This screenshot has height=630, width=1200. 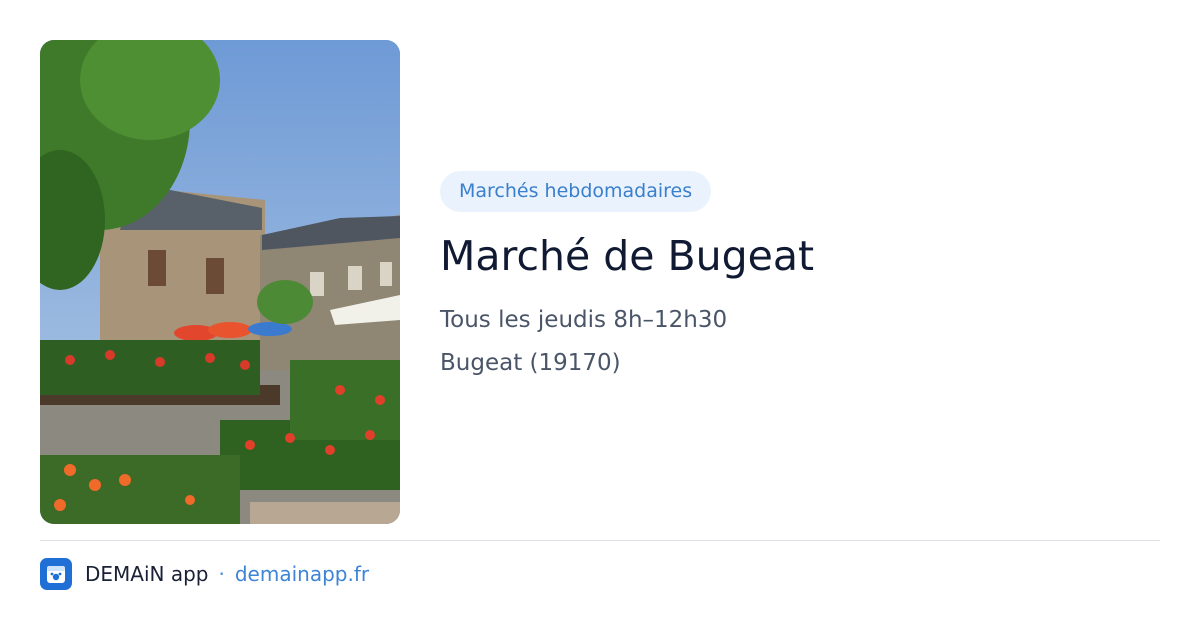 What do you see at coordinates (576, 191) in the screenshot?
I see `category-badge: Marchés hebdomadaires` at bounding box center [576, 191].